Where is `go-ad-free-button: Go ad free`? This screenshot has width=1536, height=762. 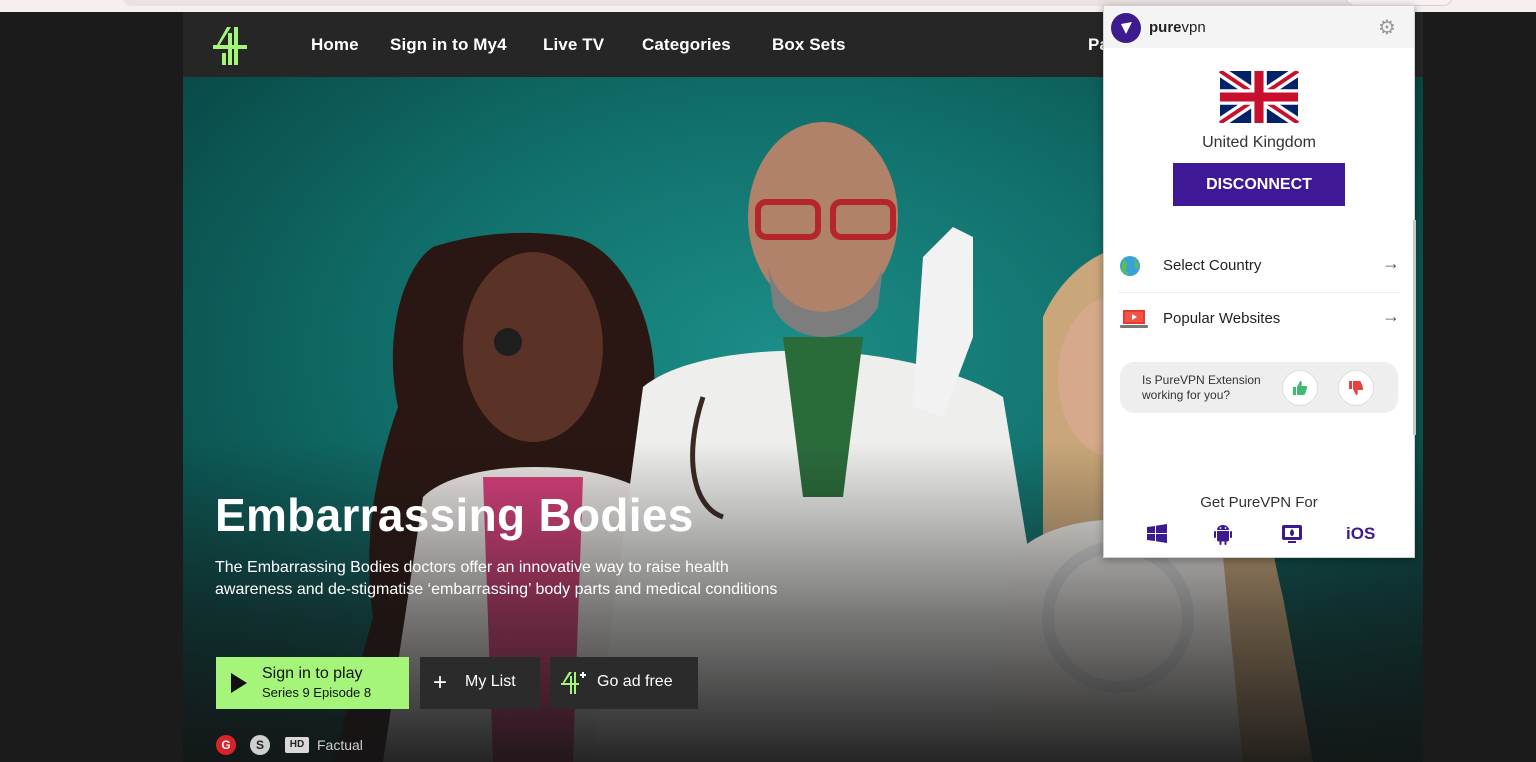
go-ad-free-button: Go ad free is located at coordinates (624, 683).